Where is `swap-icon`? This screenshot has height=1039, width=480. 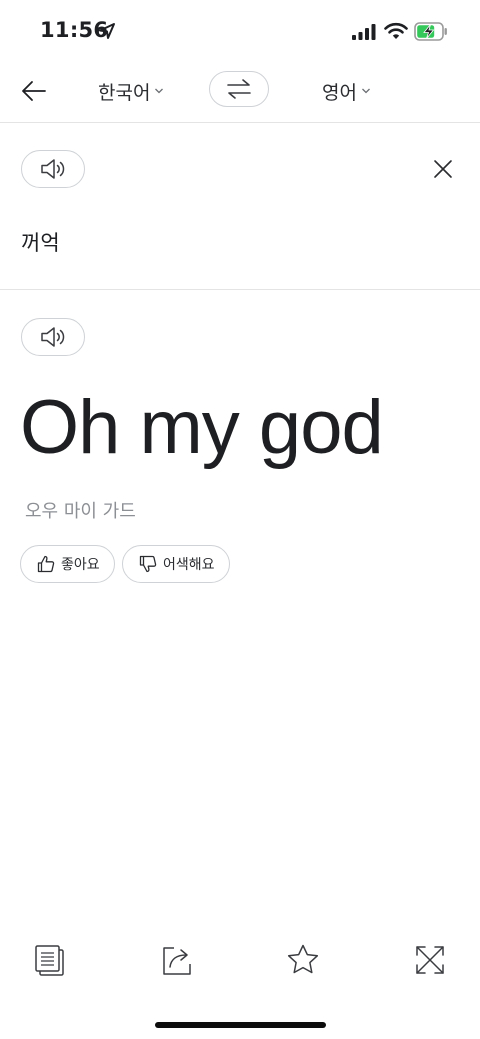
swap-icon is located at coordinates (239, 89).